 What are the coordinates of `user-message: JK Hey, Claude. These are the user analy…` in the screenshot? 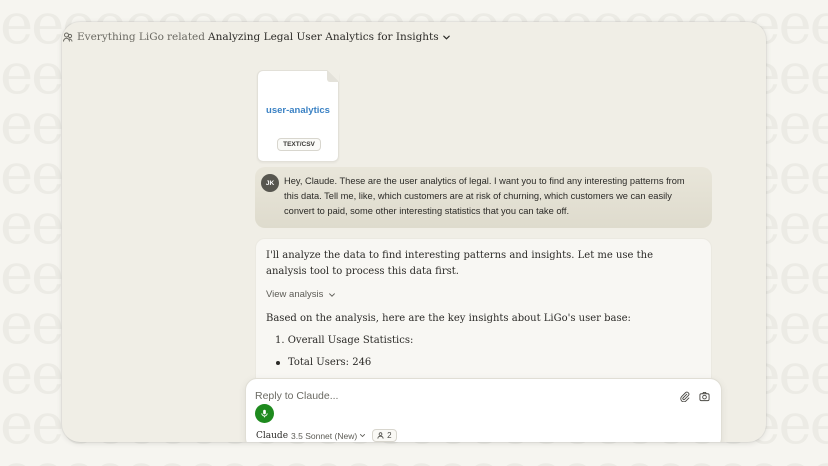 It's located at (483, 197).